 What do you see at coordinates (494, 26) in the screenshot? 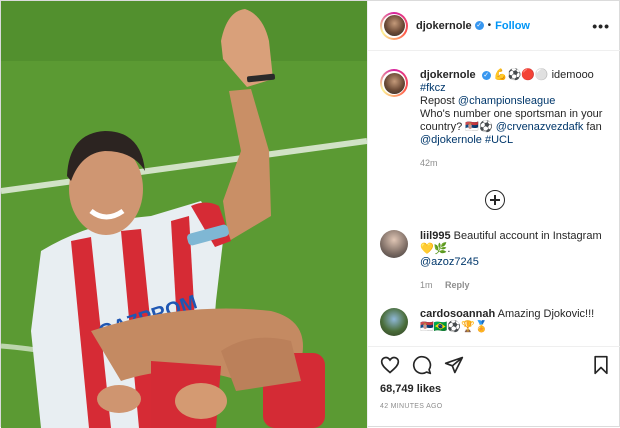
I see `post-header: djokernole ✓ • Follow •••` at bounding box center [494, 26].